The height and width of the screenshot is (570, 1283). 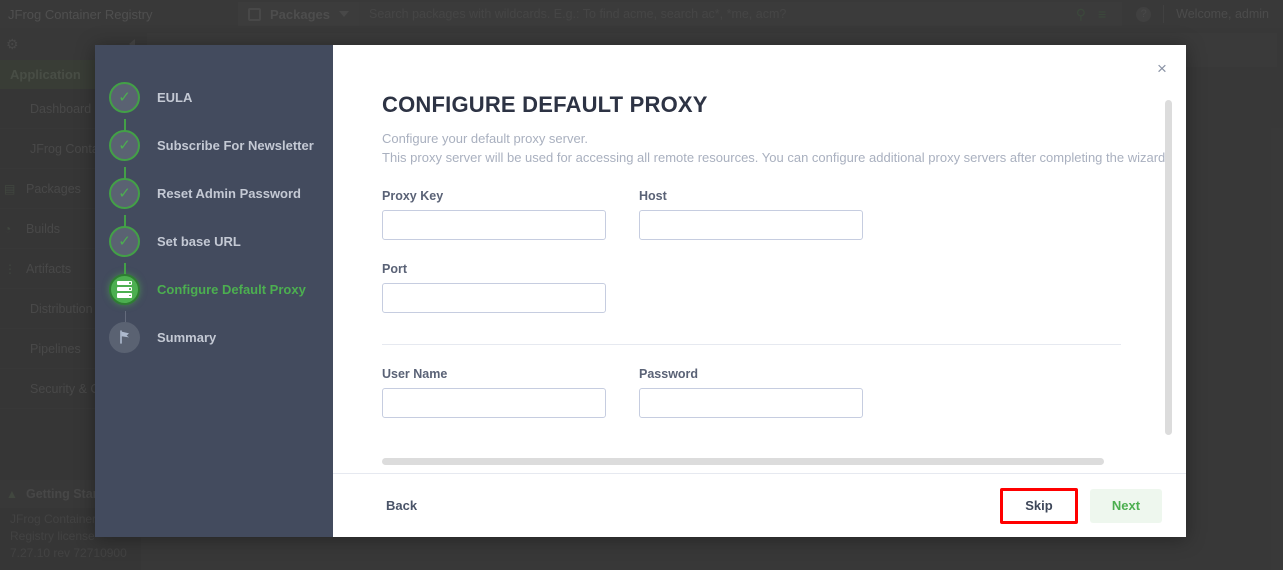 I want to click on form-row-proxy-host: Proxy Key Host, so click(x=784, y=214).